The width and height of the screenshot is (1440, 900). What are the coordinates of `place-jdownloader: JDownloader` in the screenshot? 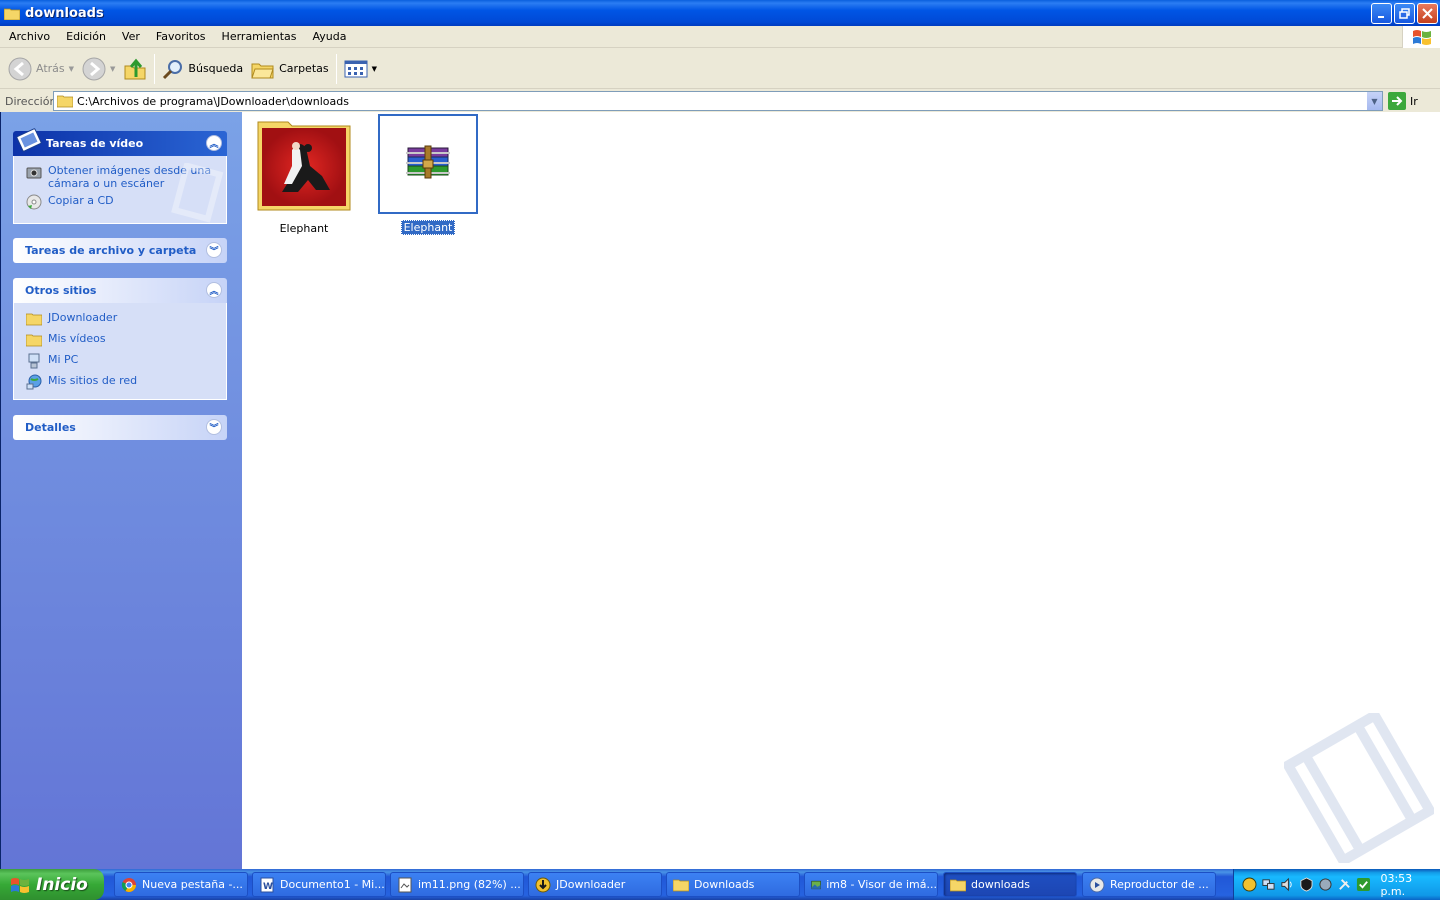 It's located at (123, 319).